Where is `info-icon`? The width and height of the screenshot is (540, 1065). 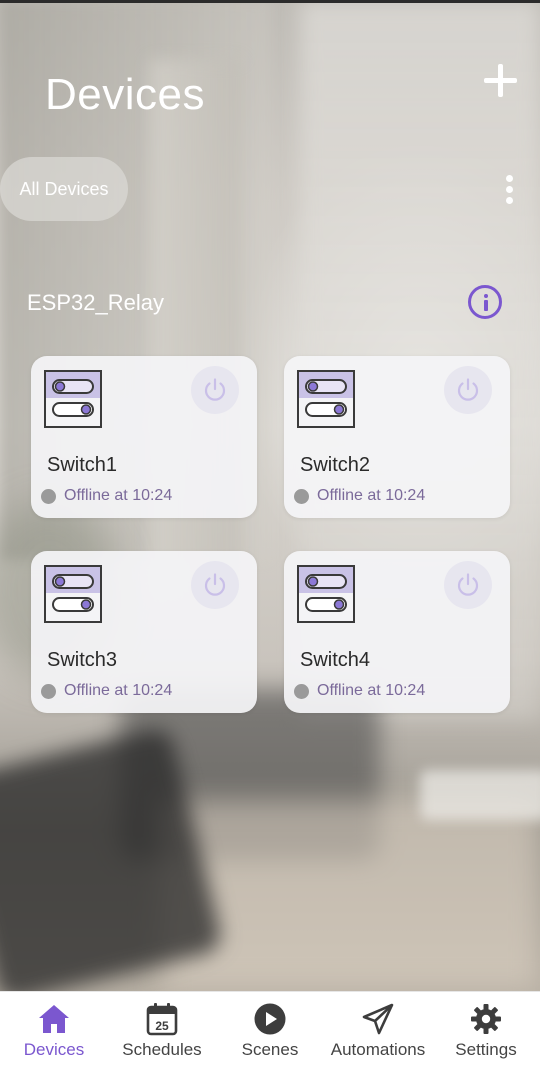 info-icon is located at coordinates (485, 302).